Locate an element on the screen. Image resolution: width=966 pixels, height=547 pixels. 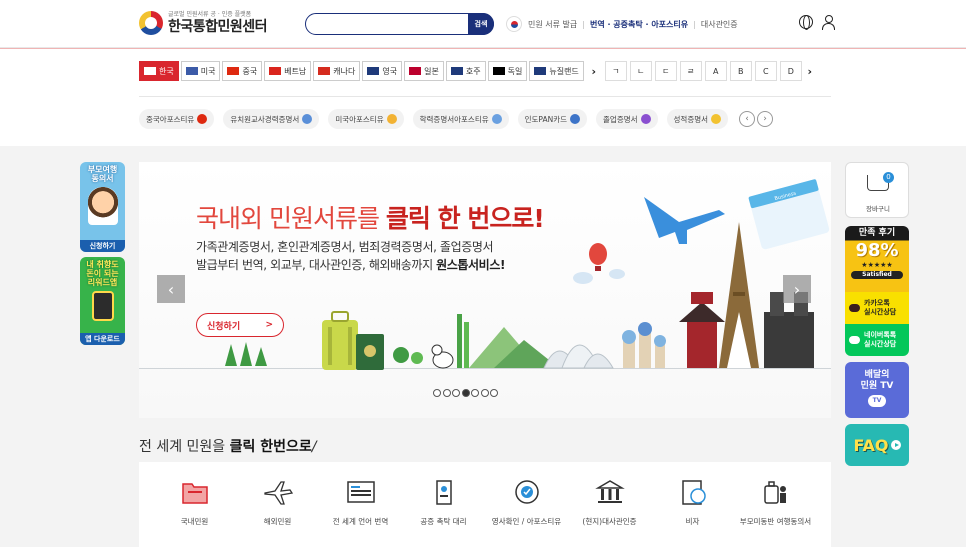
satisfaction-review-banner: 만족 후기 98% ★★★★★ Satisfied is located at coordinates (877, 259).